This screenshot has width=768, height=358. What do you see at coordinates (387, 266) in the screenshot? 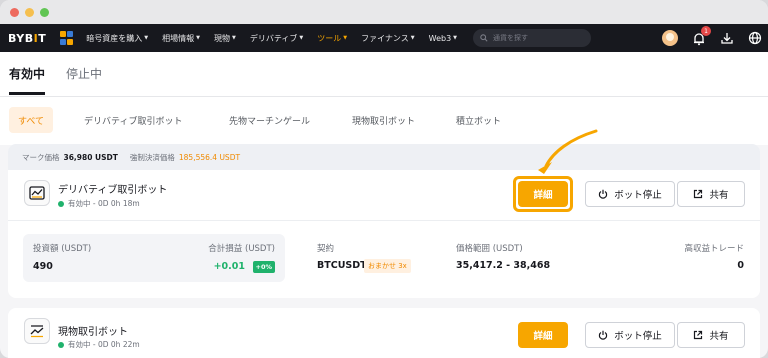
I see `mode-badge: おまかせ 3x` at bounding box center [387, 266].